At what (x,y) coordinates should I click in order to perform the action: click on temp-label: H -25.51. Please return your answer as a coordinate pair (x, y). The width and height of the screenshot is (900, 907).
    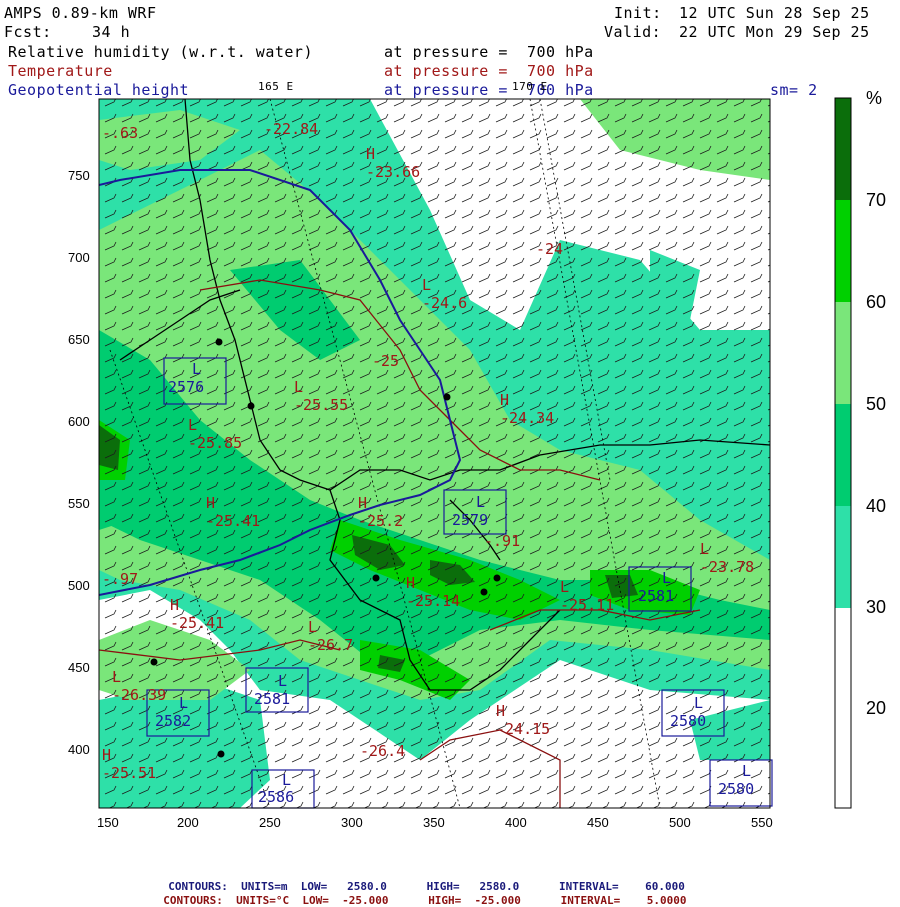
    Looking at the image, I should click on (129, 764).